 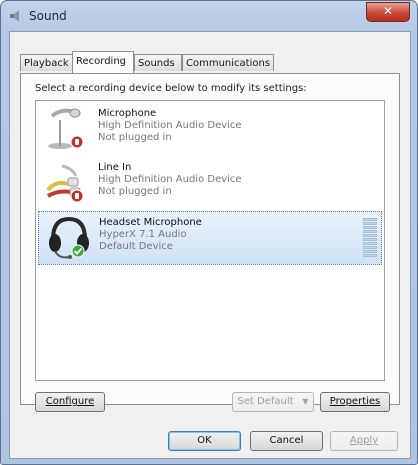 I want to click on tab-label: Recording, so click(x=101, y=61).